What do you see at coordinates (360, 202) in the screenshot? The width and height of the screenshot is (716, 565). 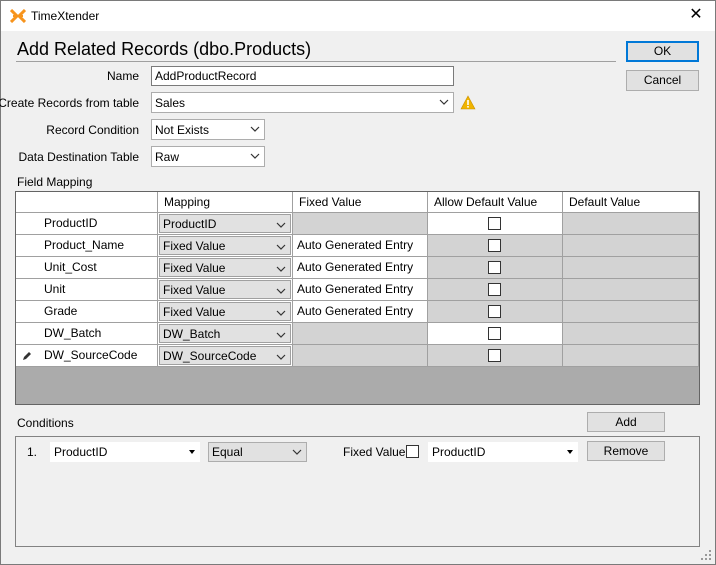 I see `column-header-fixed-value: Fixed Value` at bounding box center [360, 202].